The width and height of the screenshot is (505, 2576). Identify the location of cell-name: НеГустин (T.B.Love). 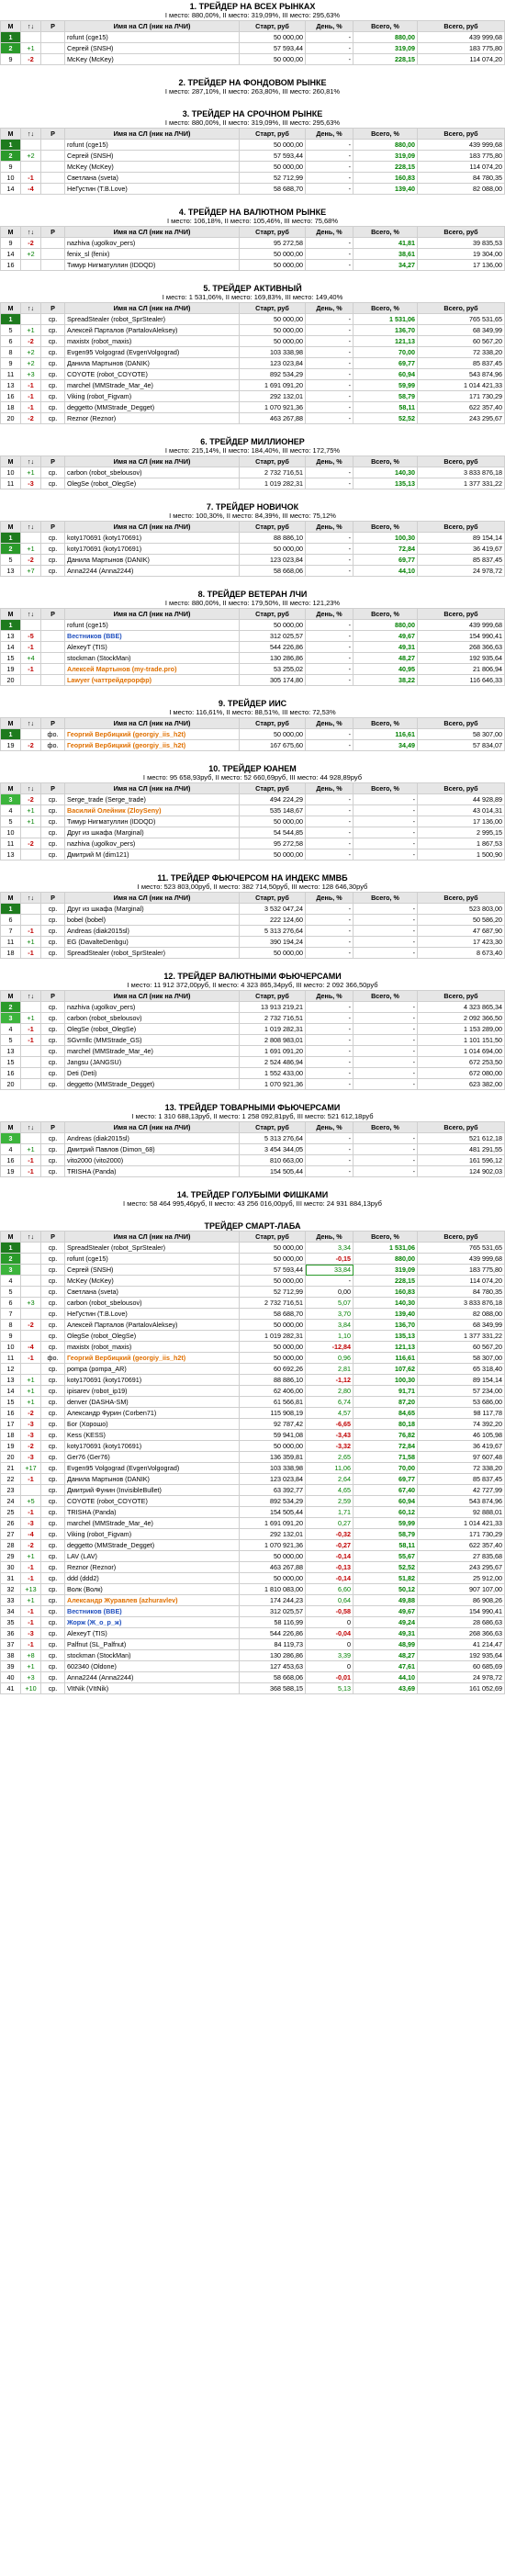
(152, 1314).